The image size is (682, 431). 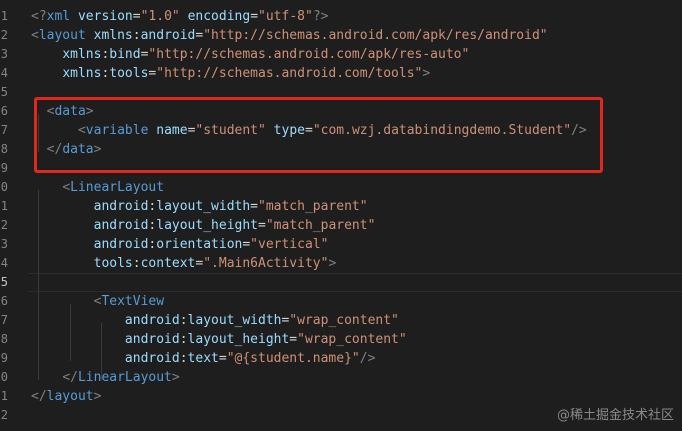 I want to click on line-number: 6, so click(x=4, y=111).